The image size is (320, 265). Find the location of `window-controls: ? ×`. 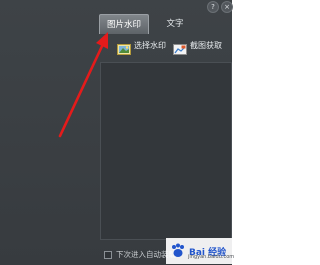

window-controls: ? × is located at coordinates (220, 7).